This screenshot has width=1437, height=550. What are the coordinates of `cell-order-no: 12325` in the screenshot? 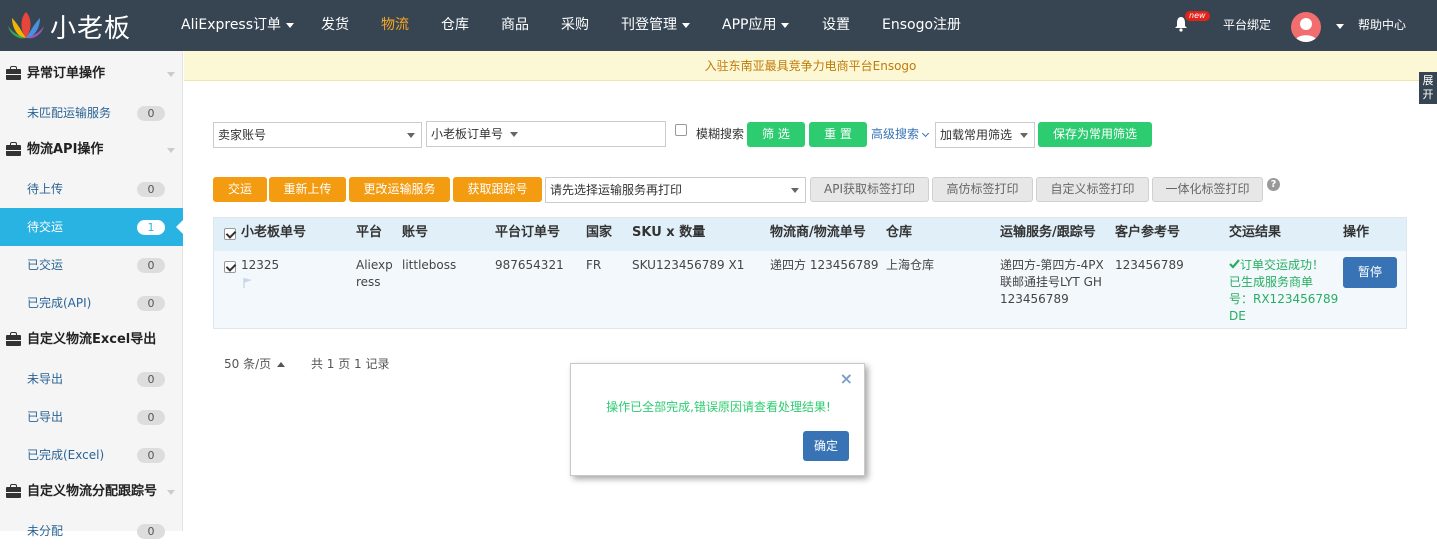 It's located at (260, 265).